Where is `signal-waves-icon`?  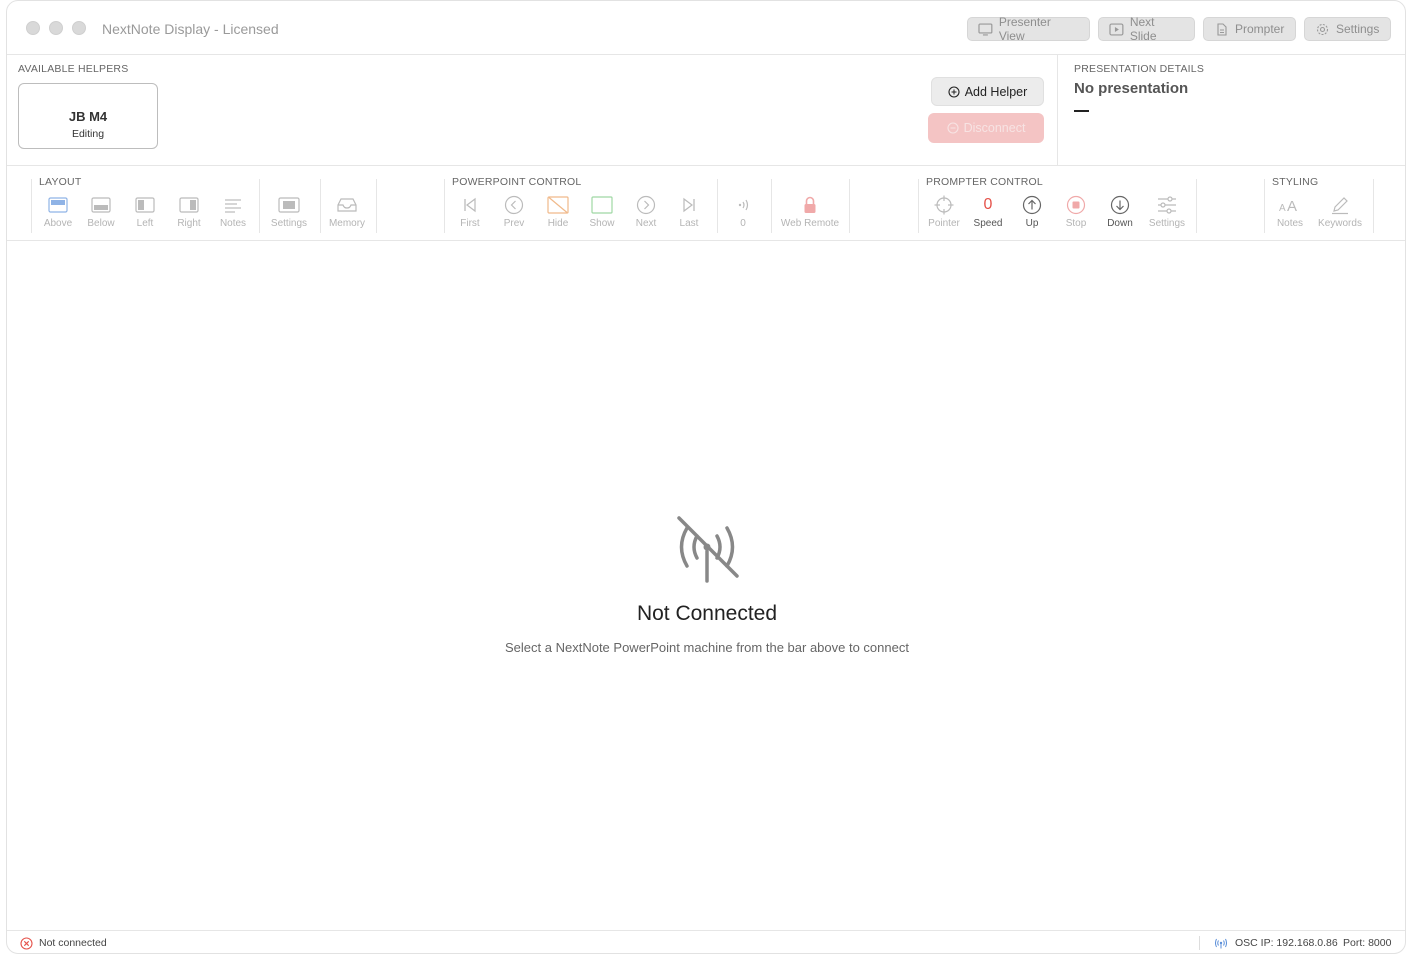
signal-waves-icon is located at coordinates (743, 205).